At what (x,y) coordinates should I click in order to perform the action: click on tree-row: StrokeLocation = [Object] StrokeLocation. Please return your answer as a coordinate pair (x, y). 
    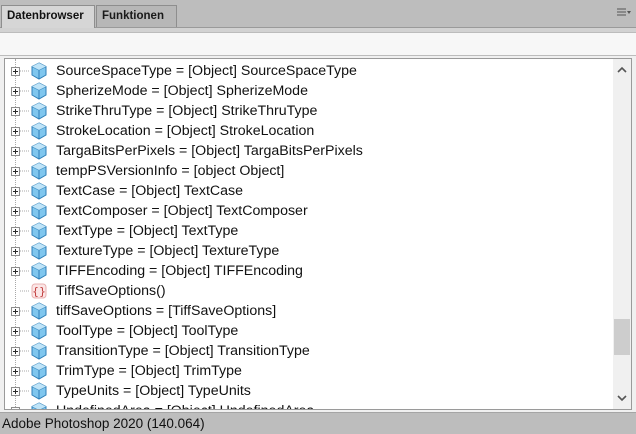
    Looking at the image, I should click on (305, 131).